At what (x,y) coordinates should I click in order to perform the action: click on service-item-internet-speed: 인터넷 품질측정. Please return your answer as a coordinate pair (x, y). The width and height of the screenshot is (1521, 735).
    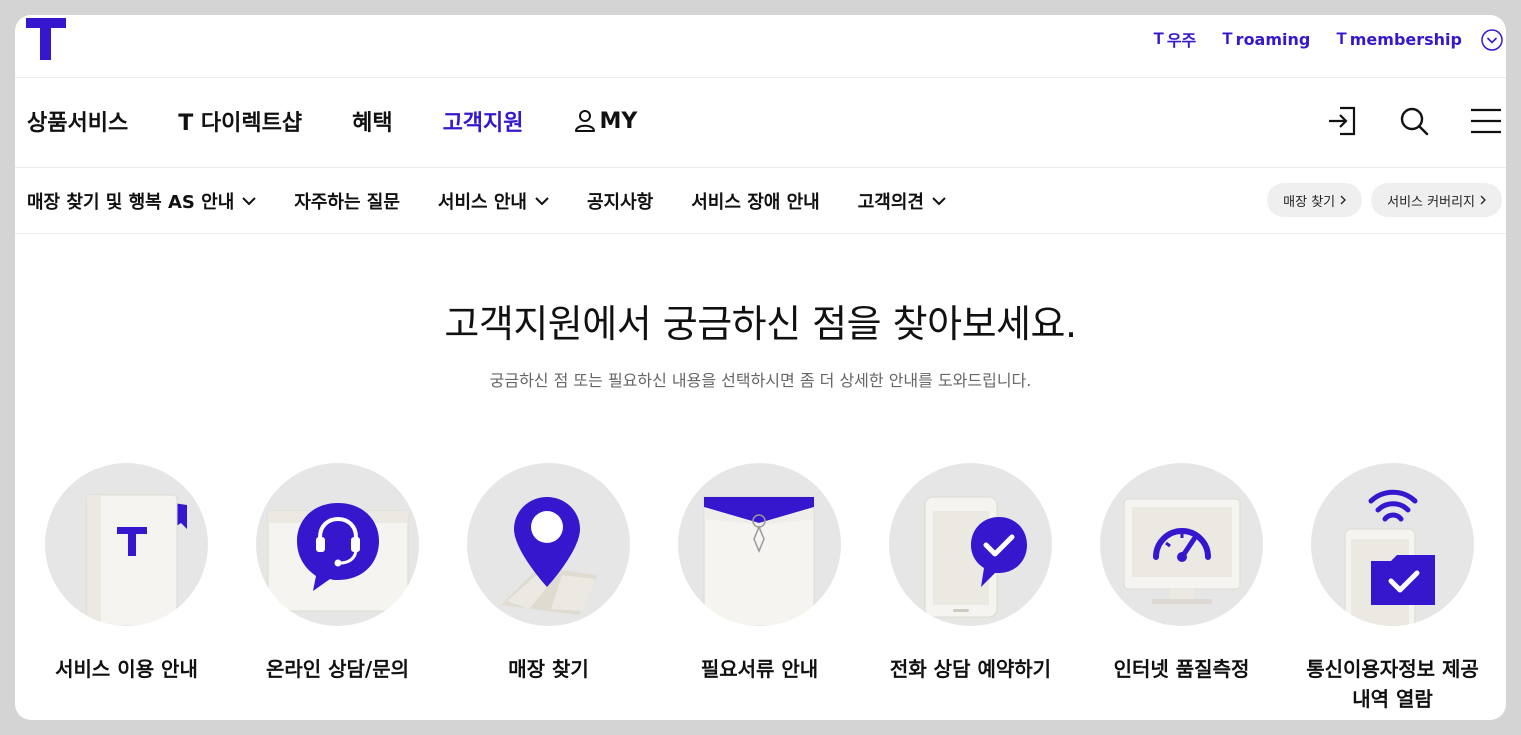
    Looking at the image, I should click on (1181, 588).